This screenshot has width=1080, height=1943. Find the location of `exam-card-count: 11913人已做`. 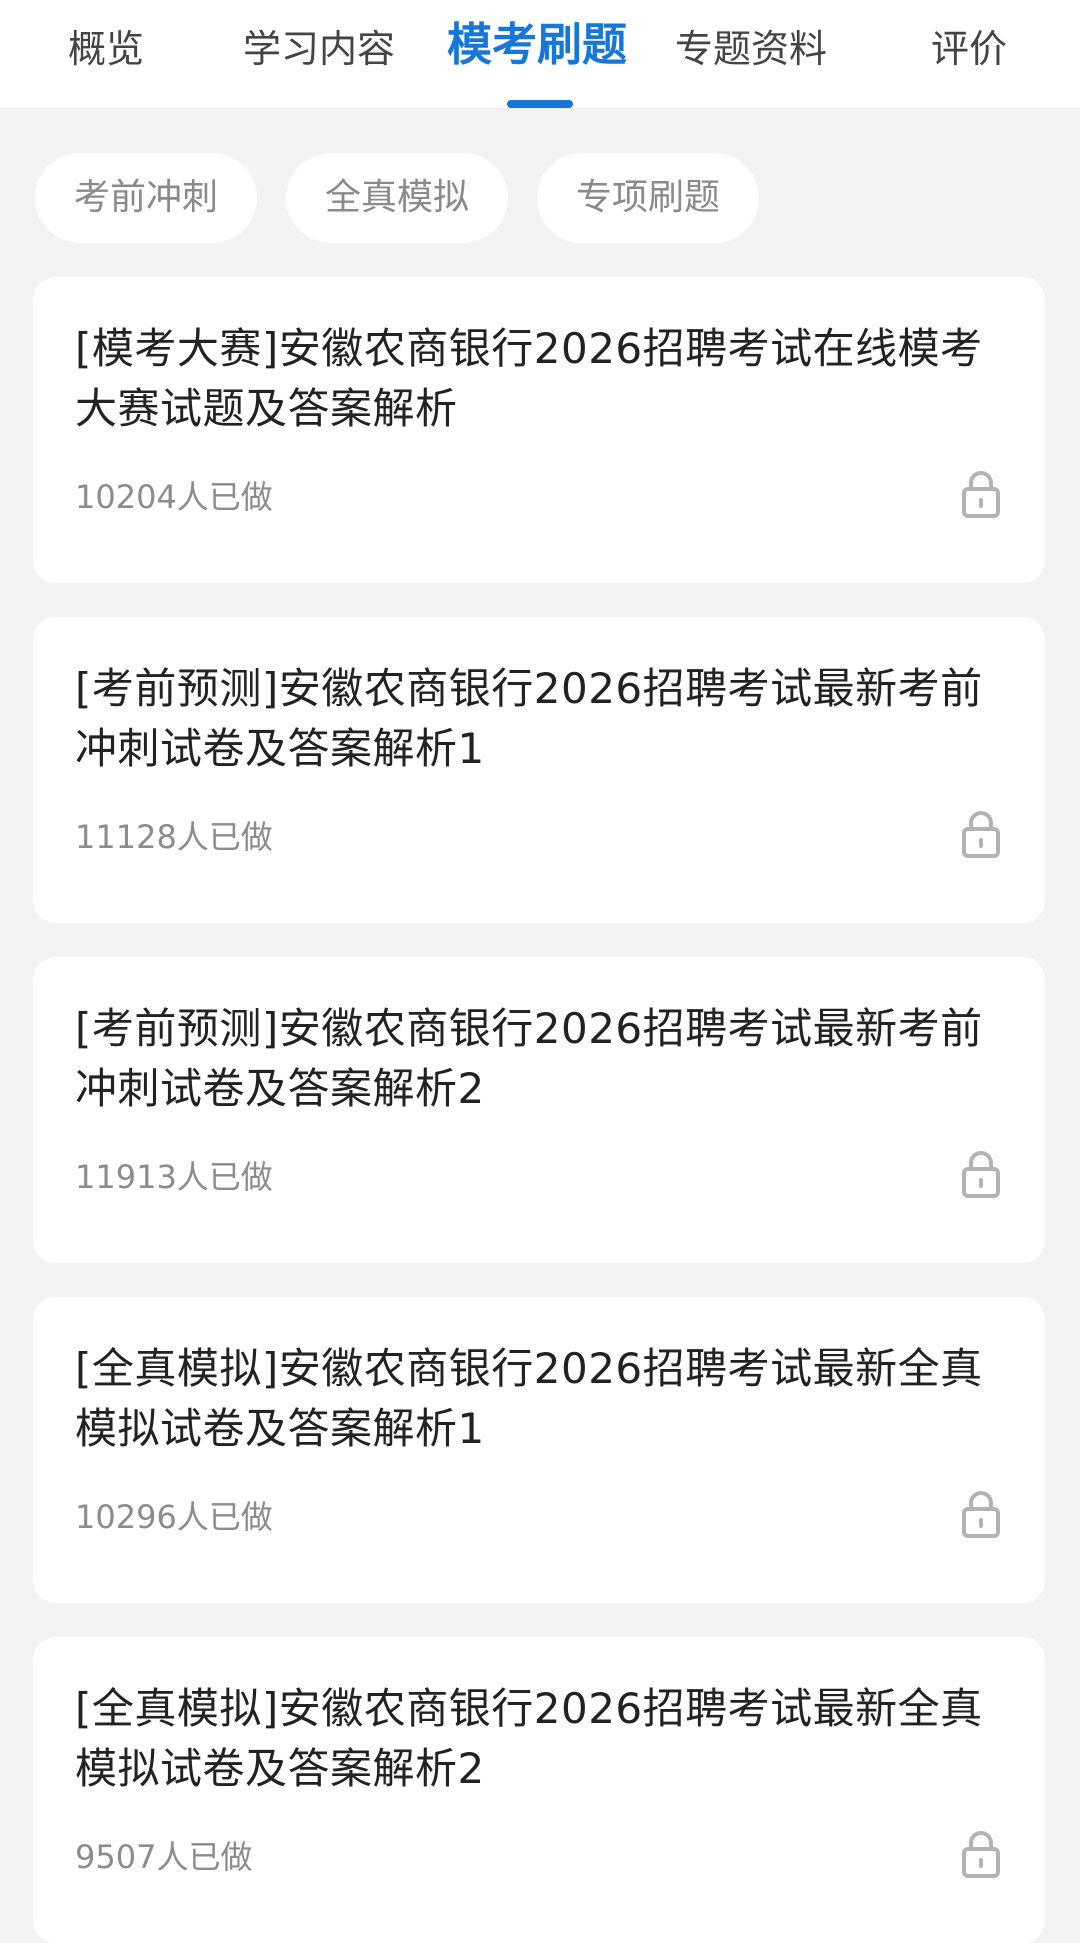

exam-card-count: 11913人已做 is located at coordinates (174, 1177).